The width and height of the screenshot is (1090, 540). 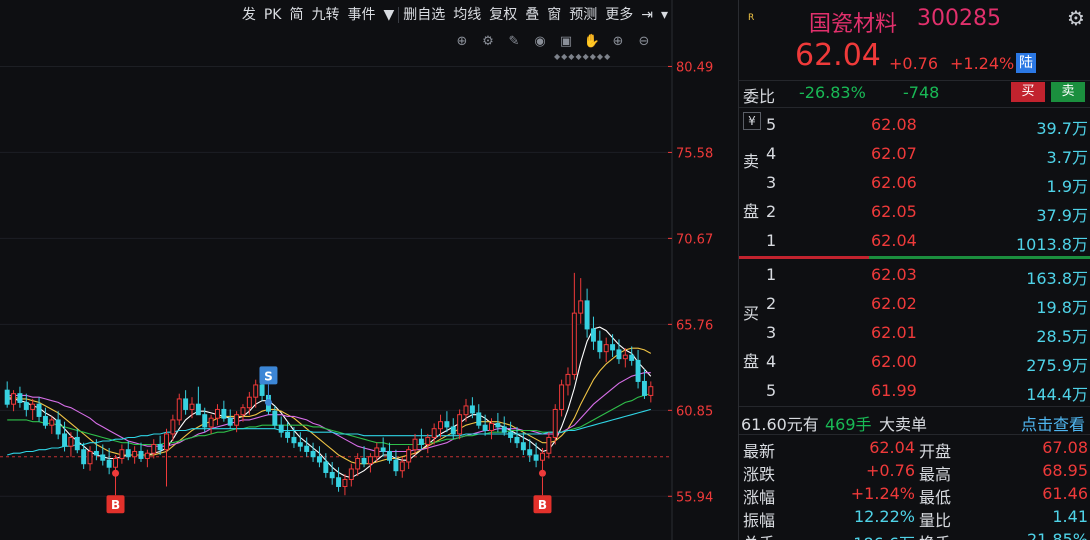 I want to click on toolbar-item-events: 事件, so click(x=361, y=15).